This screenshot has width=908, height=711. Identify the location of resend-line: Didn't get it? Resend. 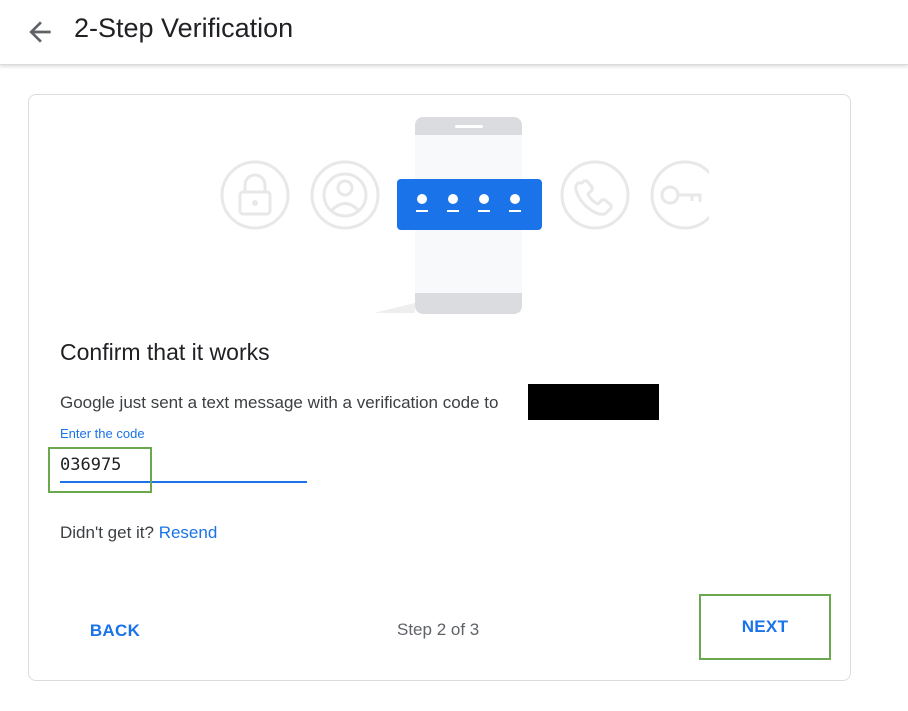
(138, 533).